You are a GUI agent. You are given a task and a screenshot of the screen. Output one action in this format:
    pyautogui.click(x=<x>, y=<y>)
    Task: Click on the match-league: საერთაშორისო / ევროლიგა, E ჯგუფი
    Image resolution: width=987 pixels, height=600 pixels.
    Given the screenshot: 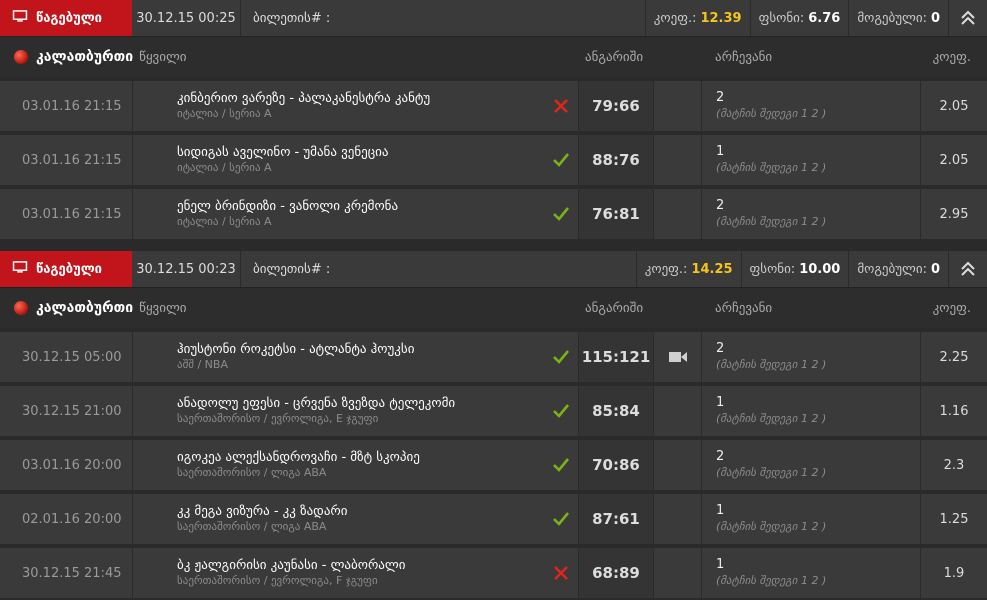 What is the action you would take?
    pyautogui.click(x=278, y=418)
    